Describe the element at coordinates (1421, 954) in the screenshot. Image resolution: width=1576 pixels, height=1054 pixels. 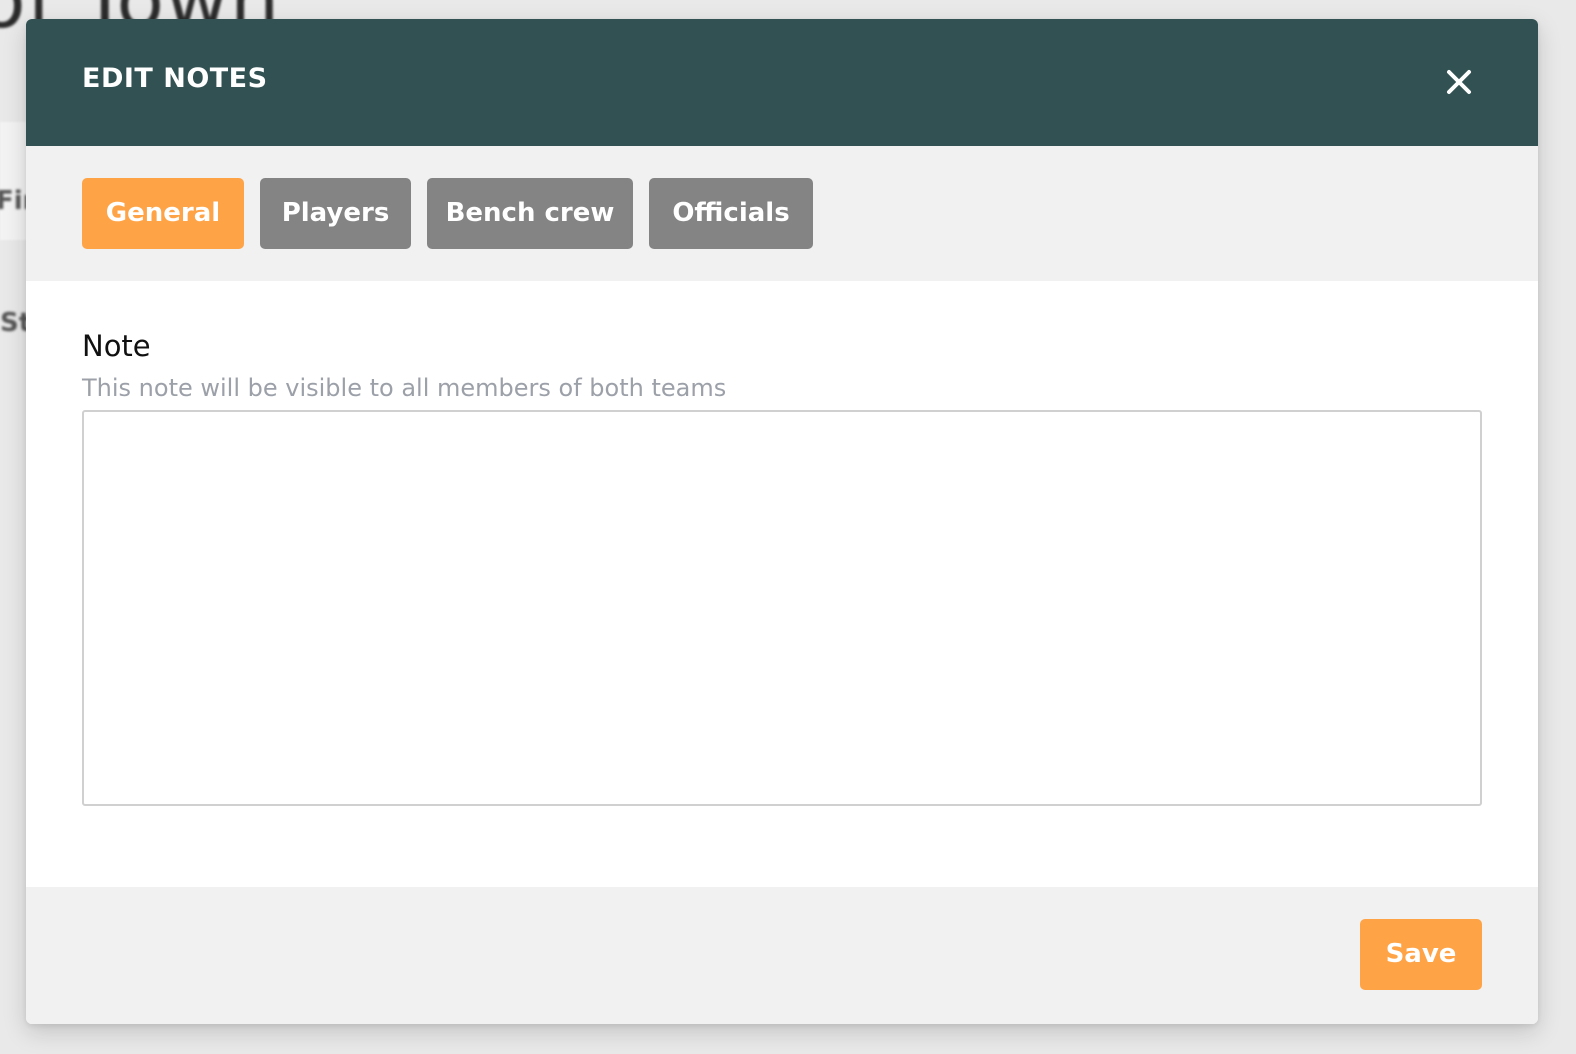
I see `save-button: Save` at that location.